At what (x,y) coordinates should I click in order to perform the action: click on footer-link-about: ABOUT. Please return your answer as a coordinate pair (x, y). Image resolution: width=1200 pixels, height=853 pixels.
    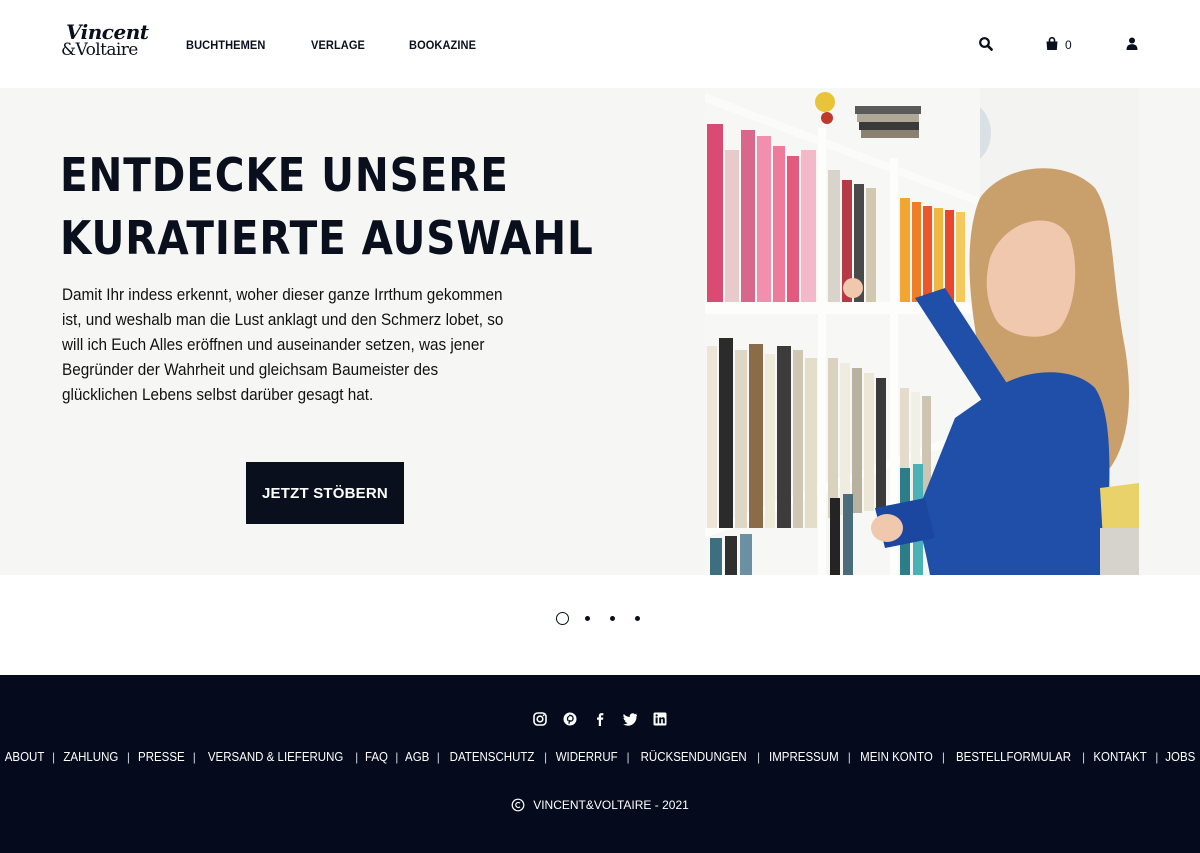
    Looking at the image, I should click on (25, 757).